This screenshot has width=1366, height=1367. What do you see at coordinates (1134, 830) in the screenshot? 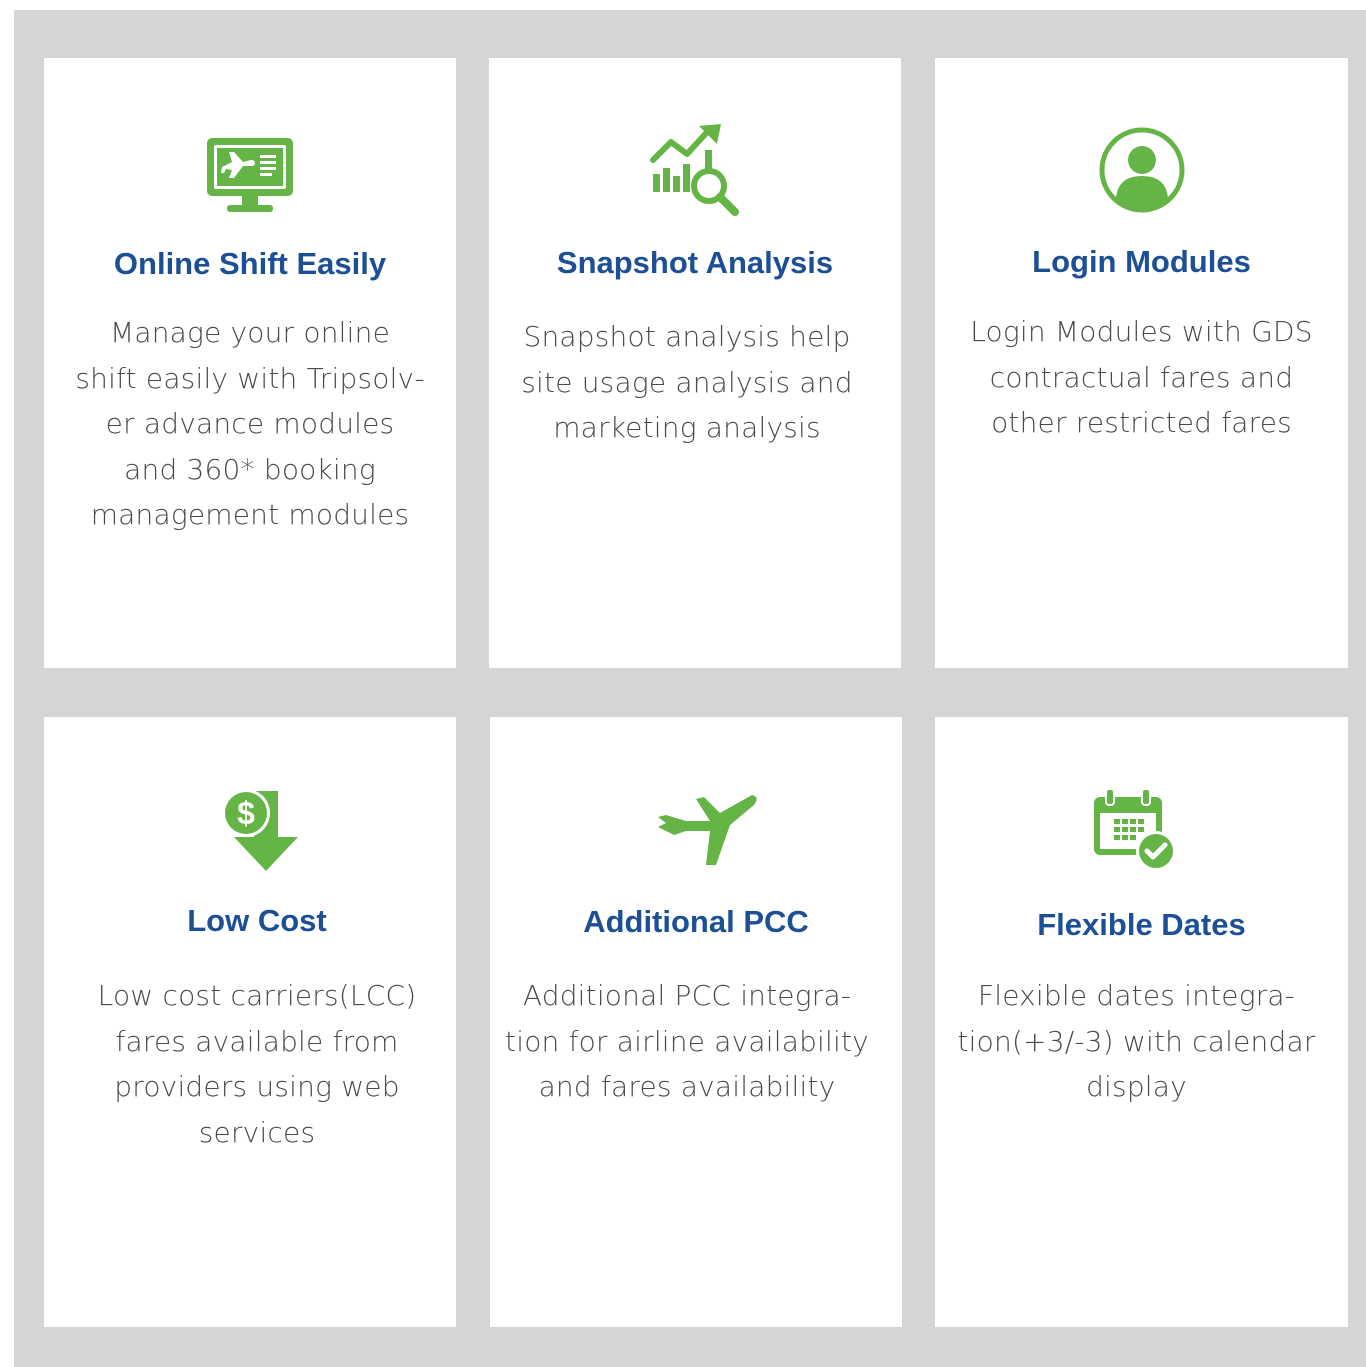
I see `calendar-check-icon` at bounding box center [1134, 830].